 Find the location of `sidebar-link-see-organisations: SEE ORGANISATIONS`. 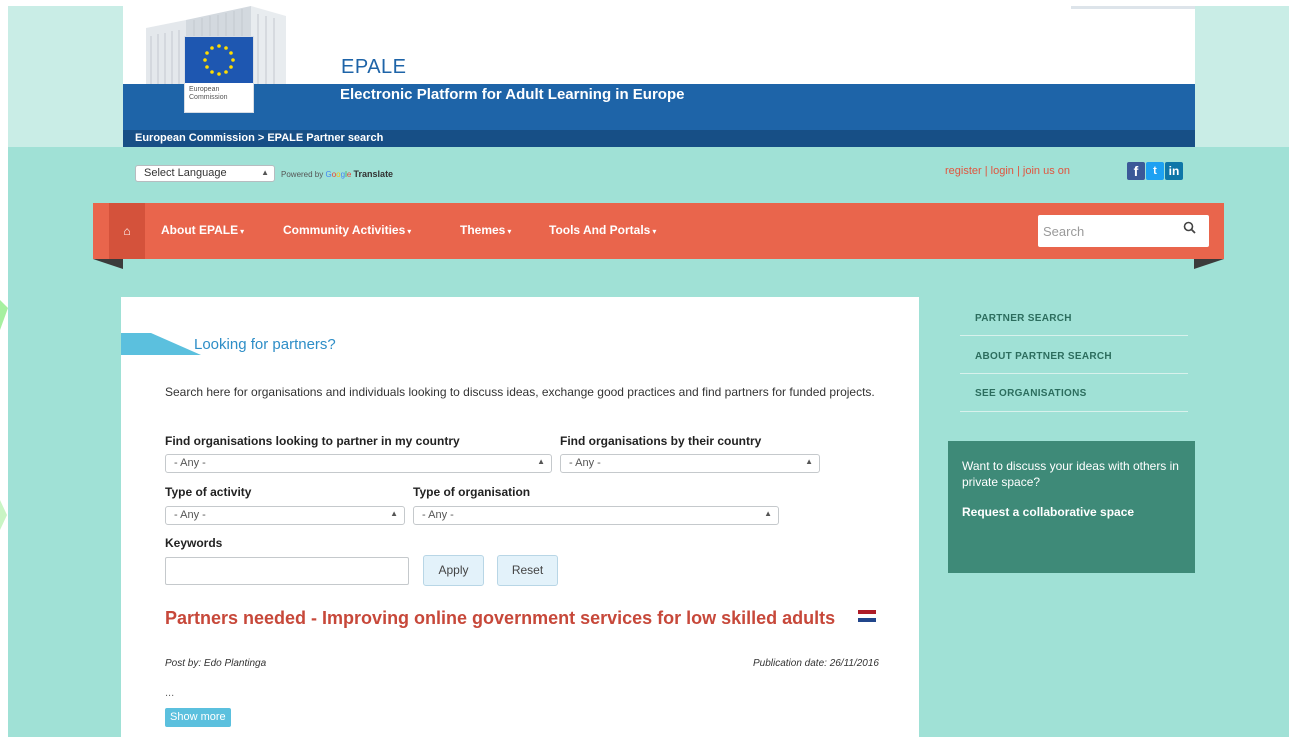

sidebar-link-see-organisations: SEE ORGANISATIONS is located at coordinates (1031, 393).